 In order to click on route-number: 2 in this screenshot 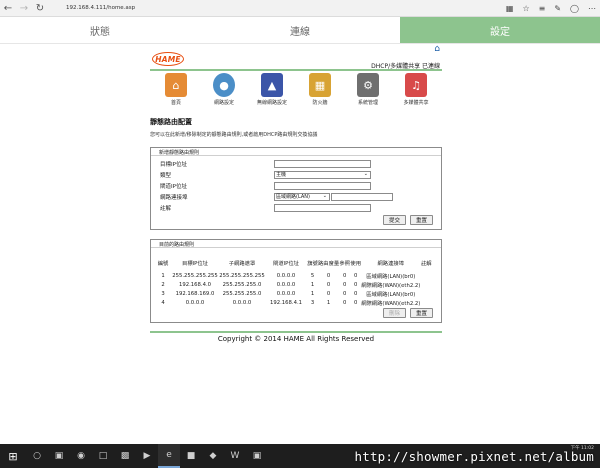, I will do `click(163, 284)`.